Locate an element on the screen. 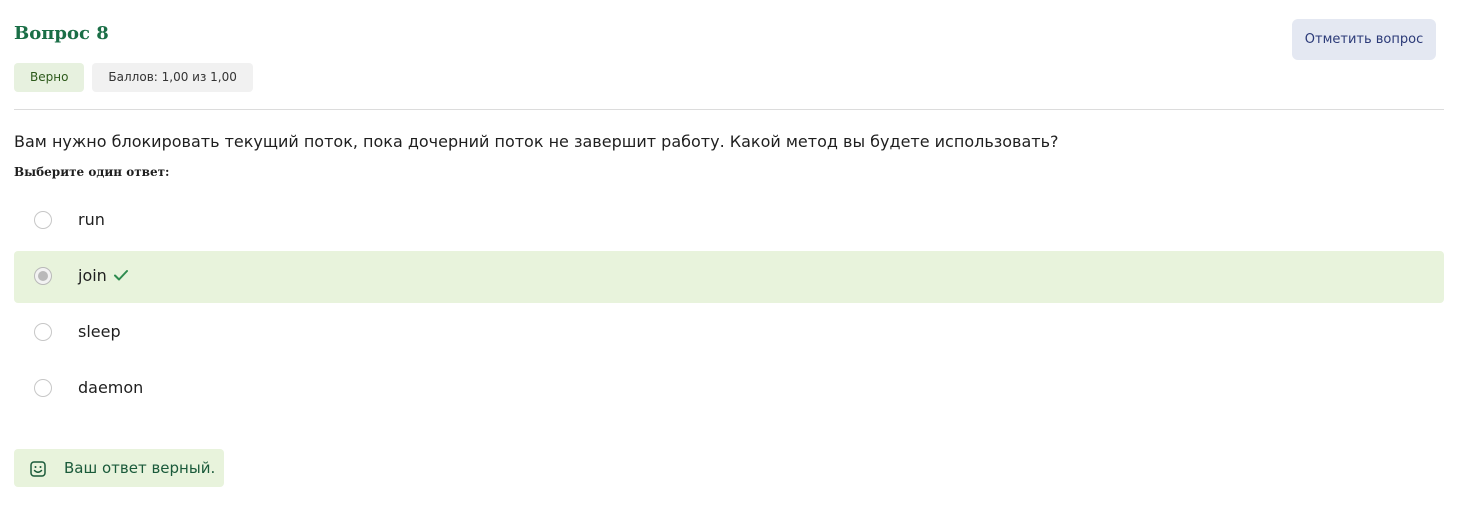  question-title: Вопрос 8 is located at coordinates (61, 33).